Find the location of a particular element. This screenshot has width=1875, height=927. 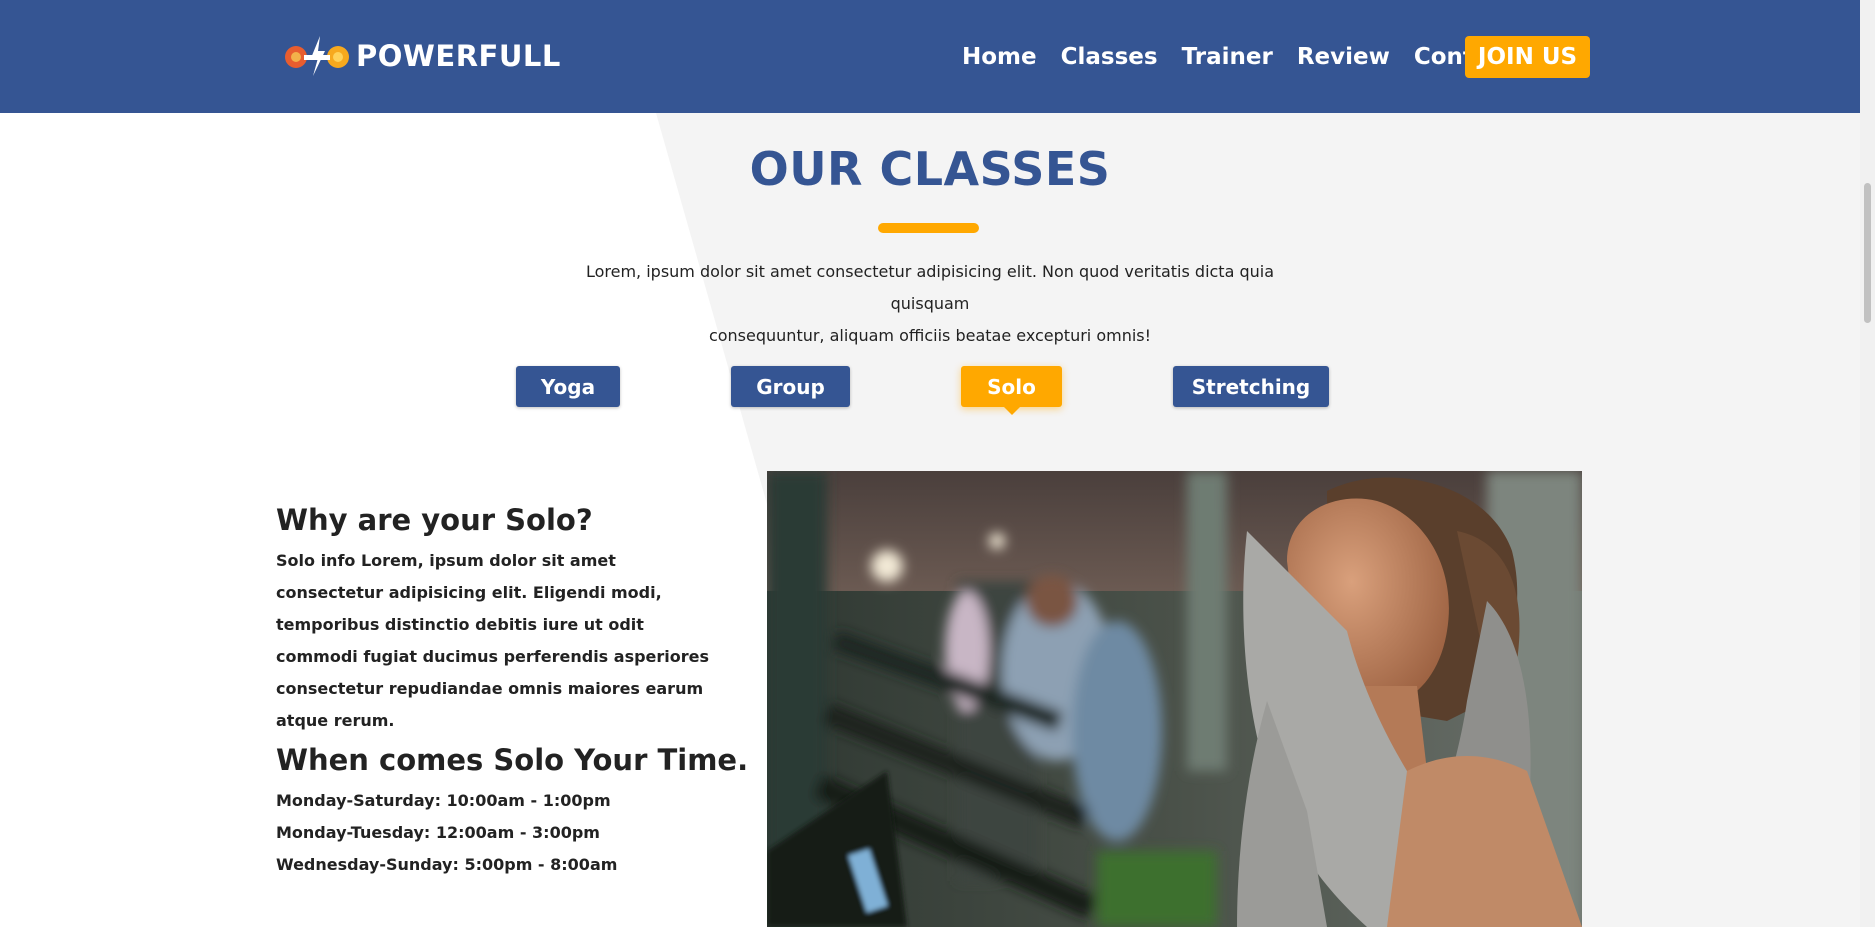

schedule-item: Monday-Tuesday: 12:00am - 3:00pm is located at coordinates (438, 832).